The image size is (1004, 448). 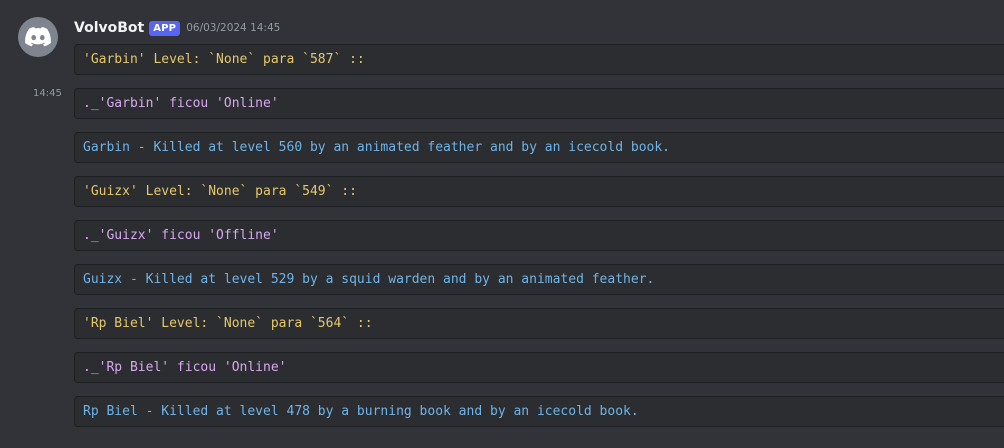 I want to click on message-timestamp: 06/03/2024 14:45, so click(x=233, y=28).